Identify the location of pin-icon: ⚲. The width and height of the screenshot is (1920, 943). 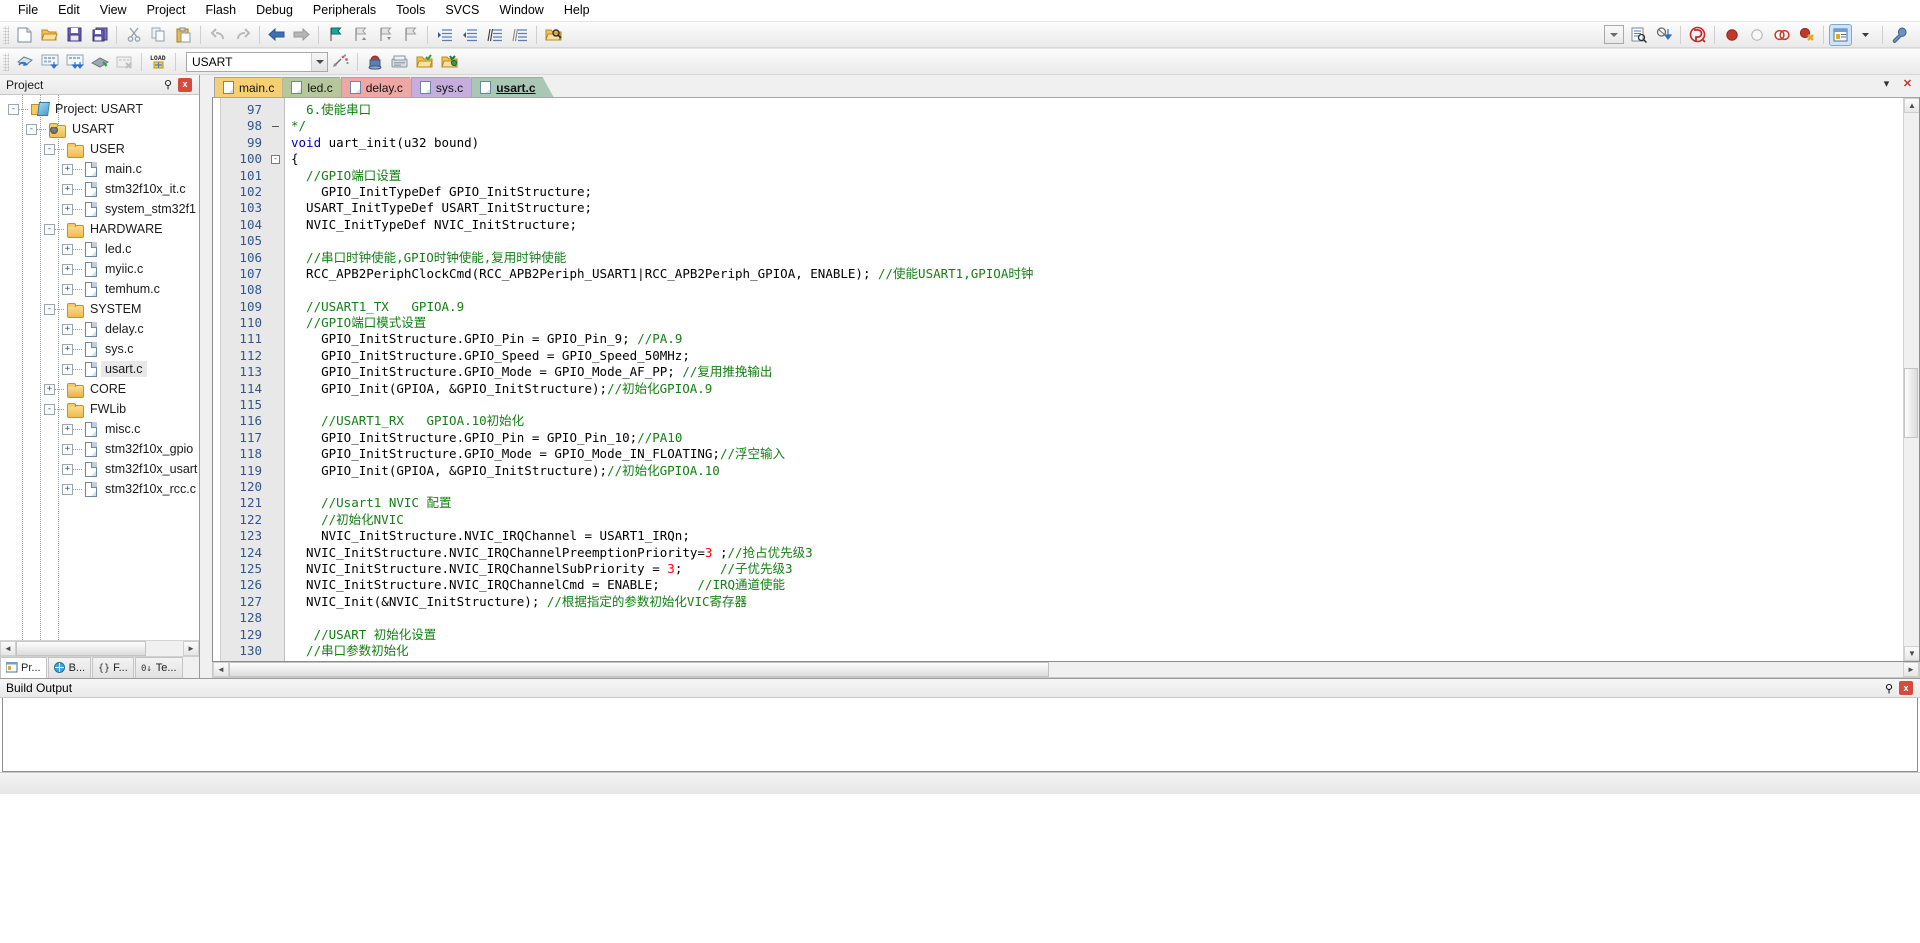
(1889, 688).